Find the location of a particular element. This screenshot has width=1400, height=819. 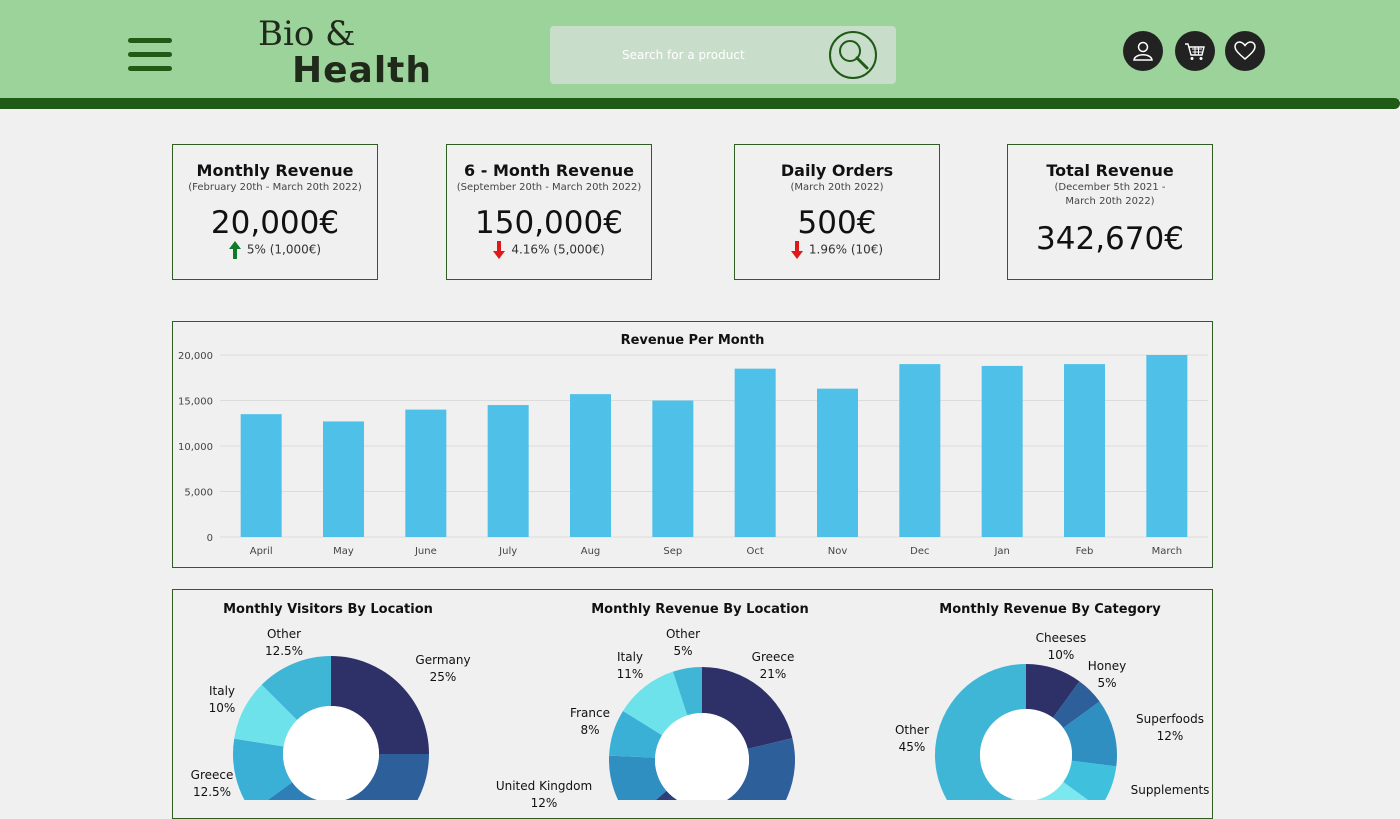

pie-label: France 8% is located at coordinates (590, 721).